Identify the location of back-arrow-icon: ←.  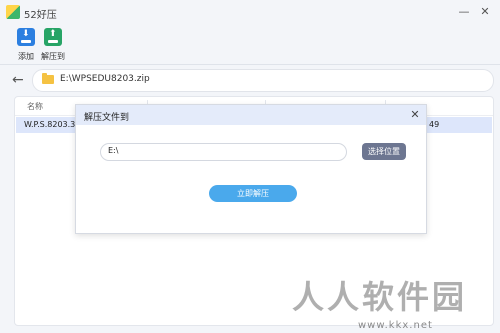
(18, 80).